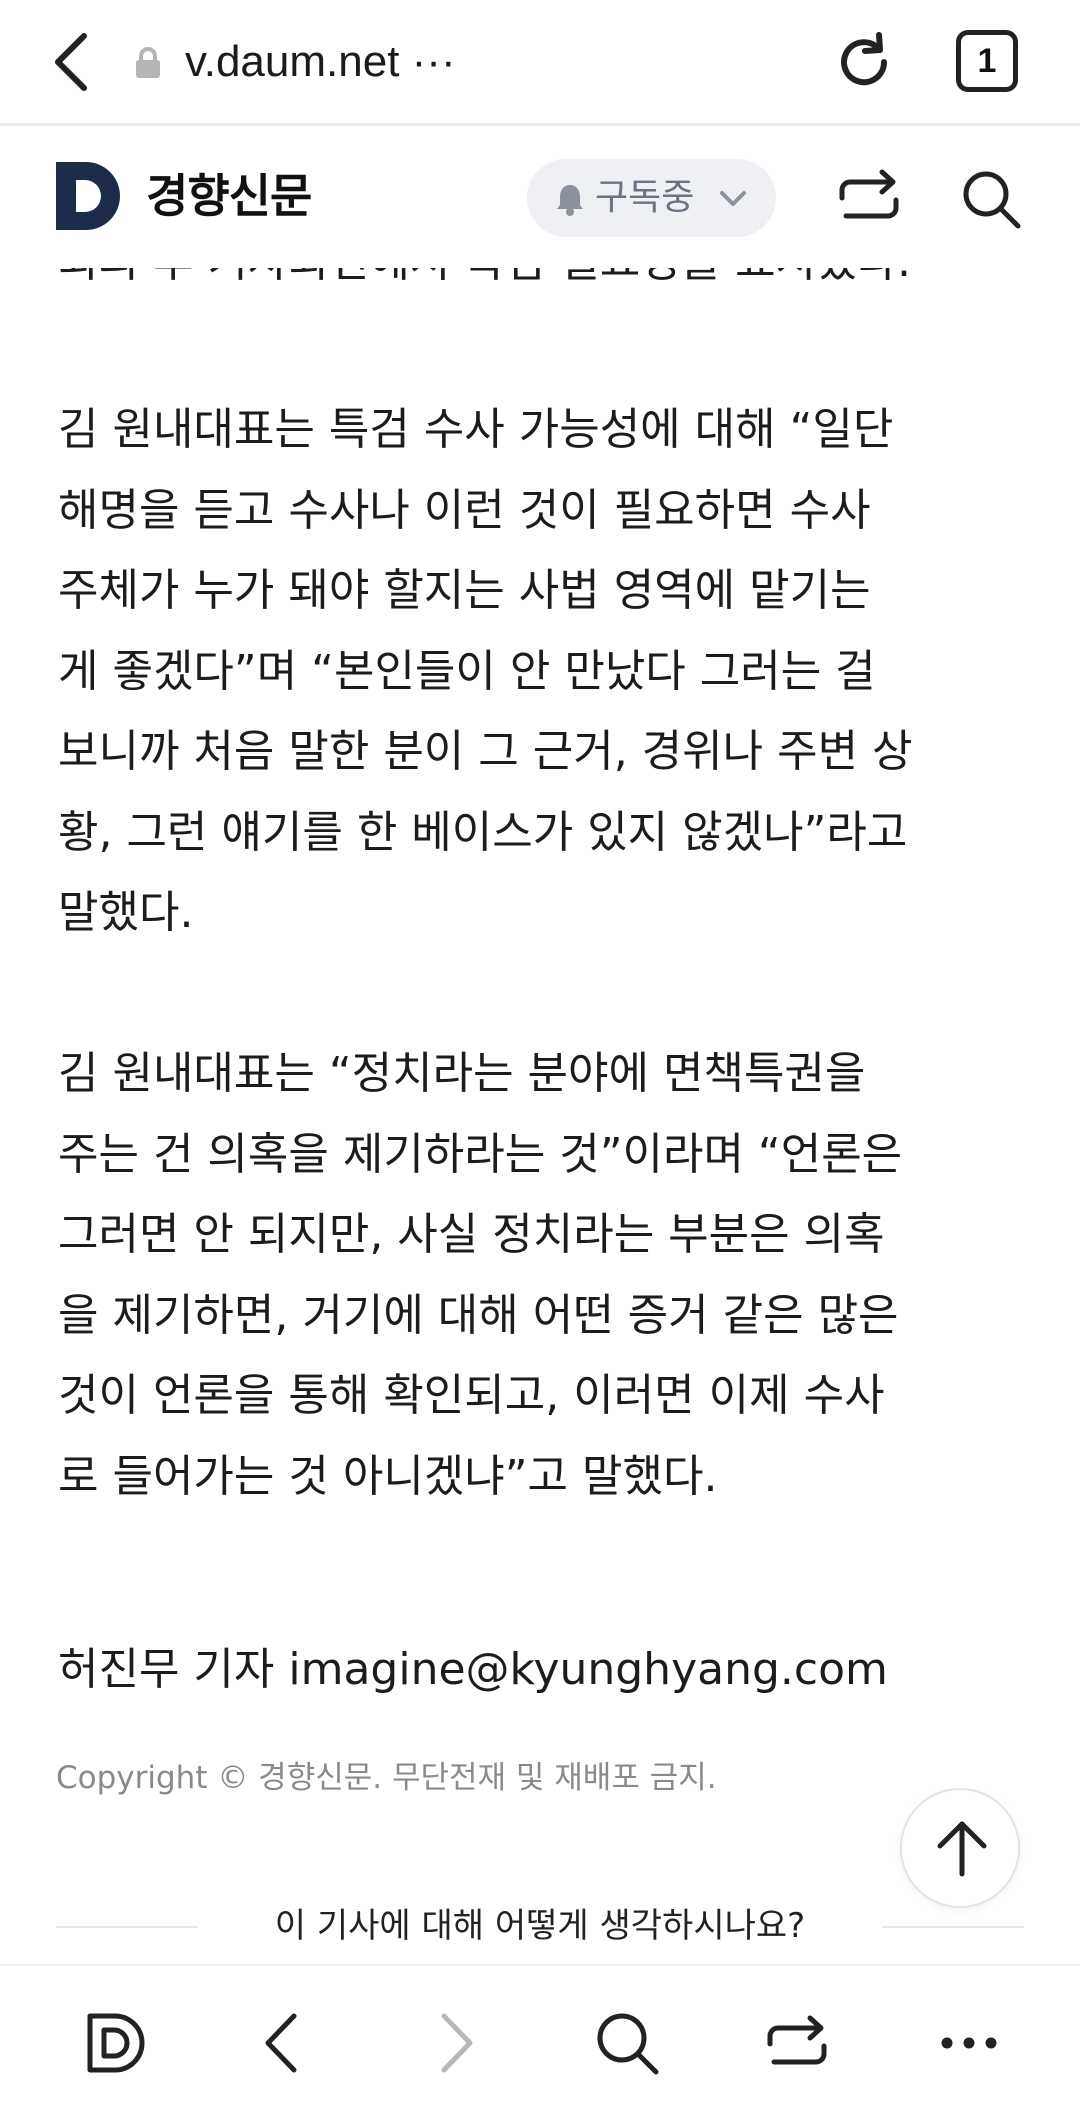 The height and width of the screenshot is (2123, 1080). Describe the element at coordinates (455, 2043) in the screenshot. I see `forward-arrow-icon` at that location.